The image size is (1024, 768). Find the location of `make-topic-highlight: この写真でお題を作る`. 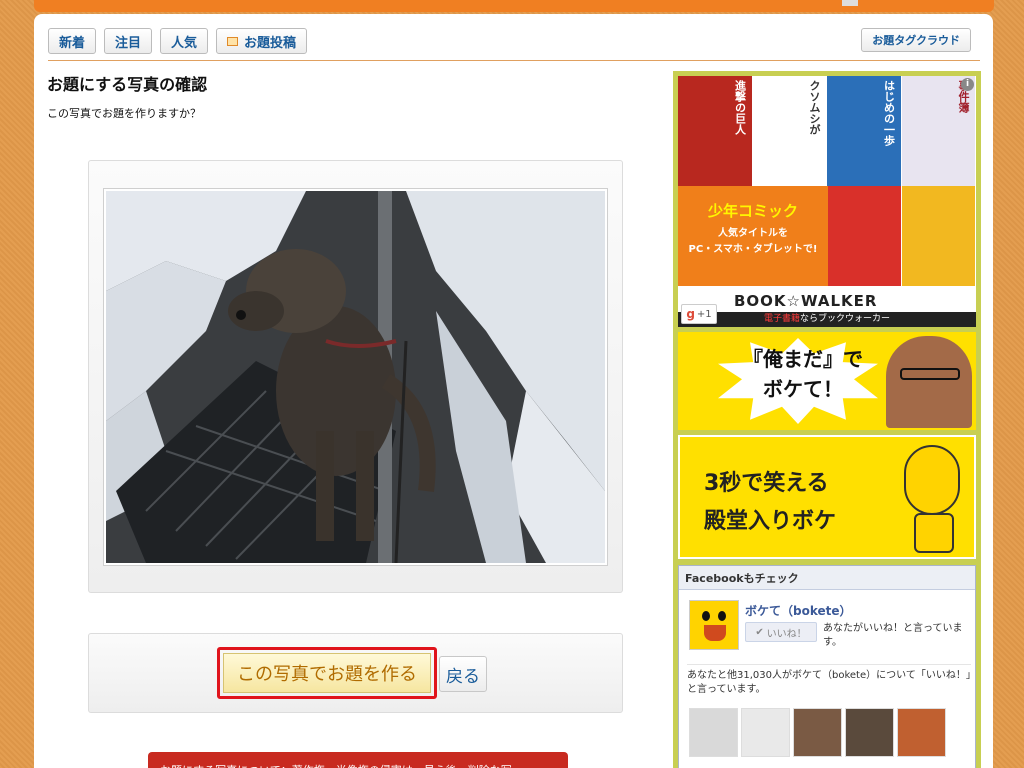

make-topic-highlight: この写真でお題を作る is located at coordinates (327, 673).